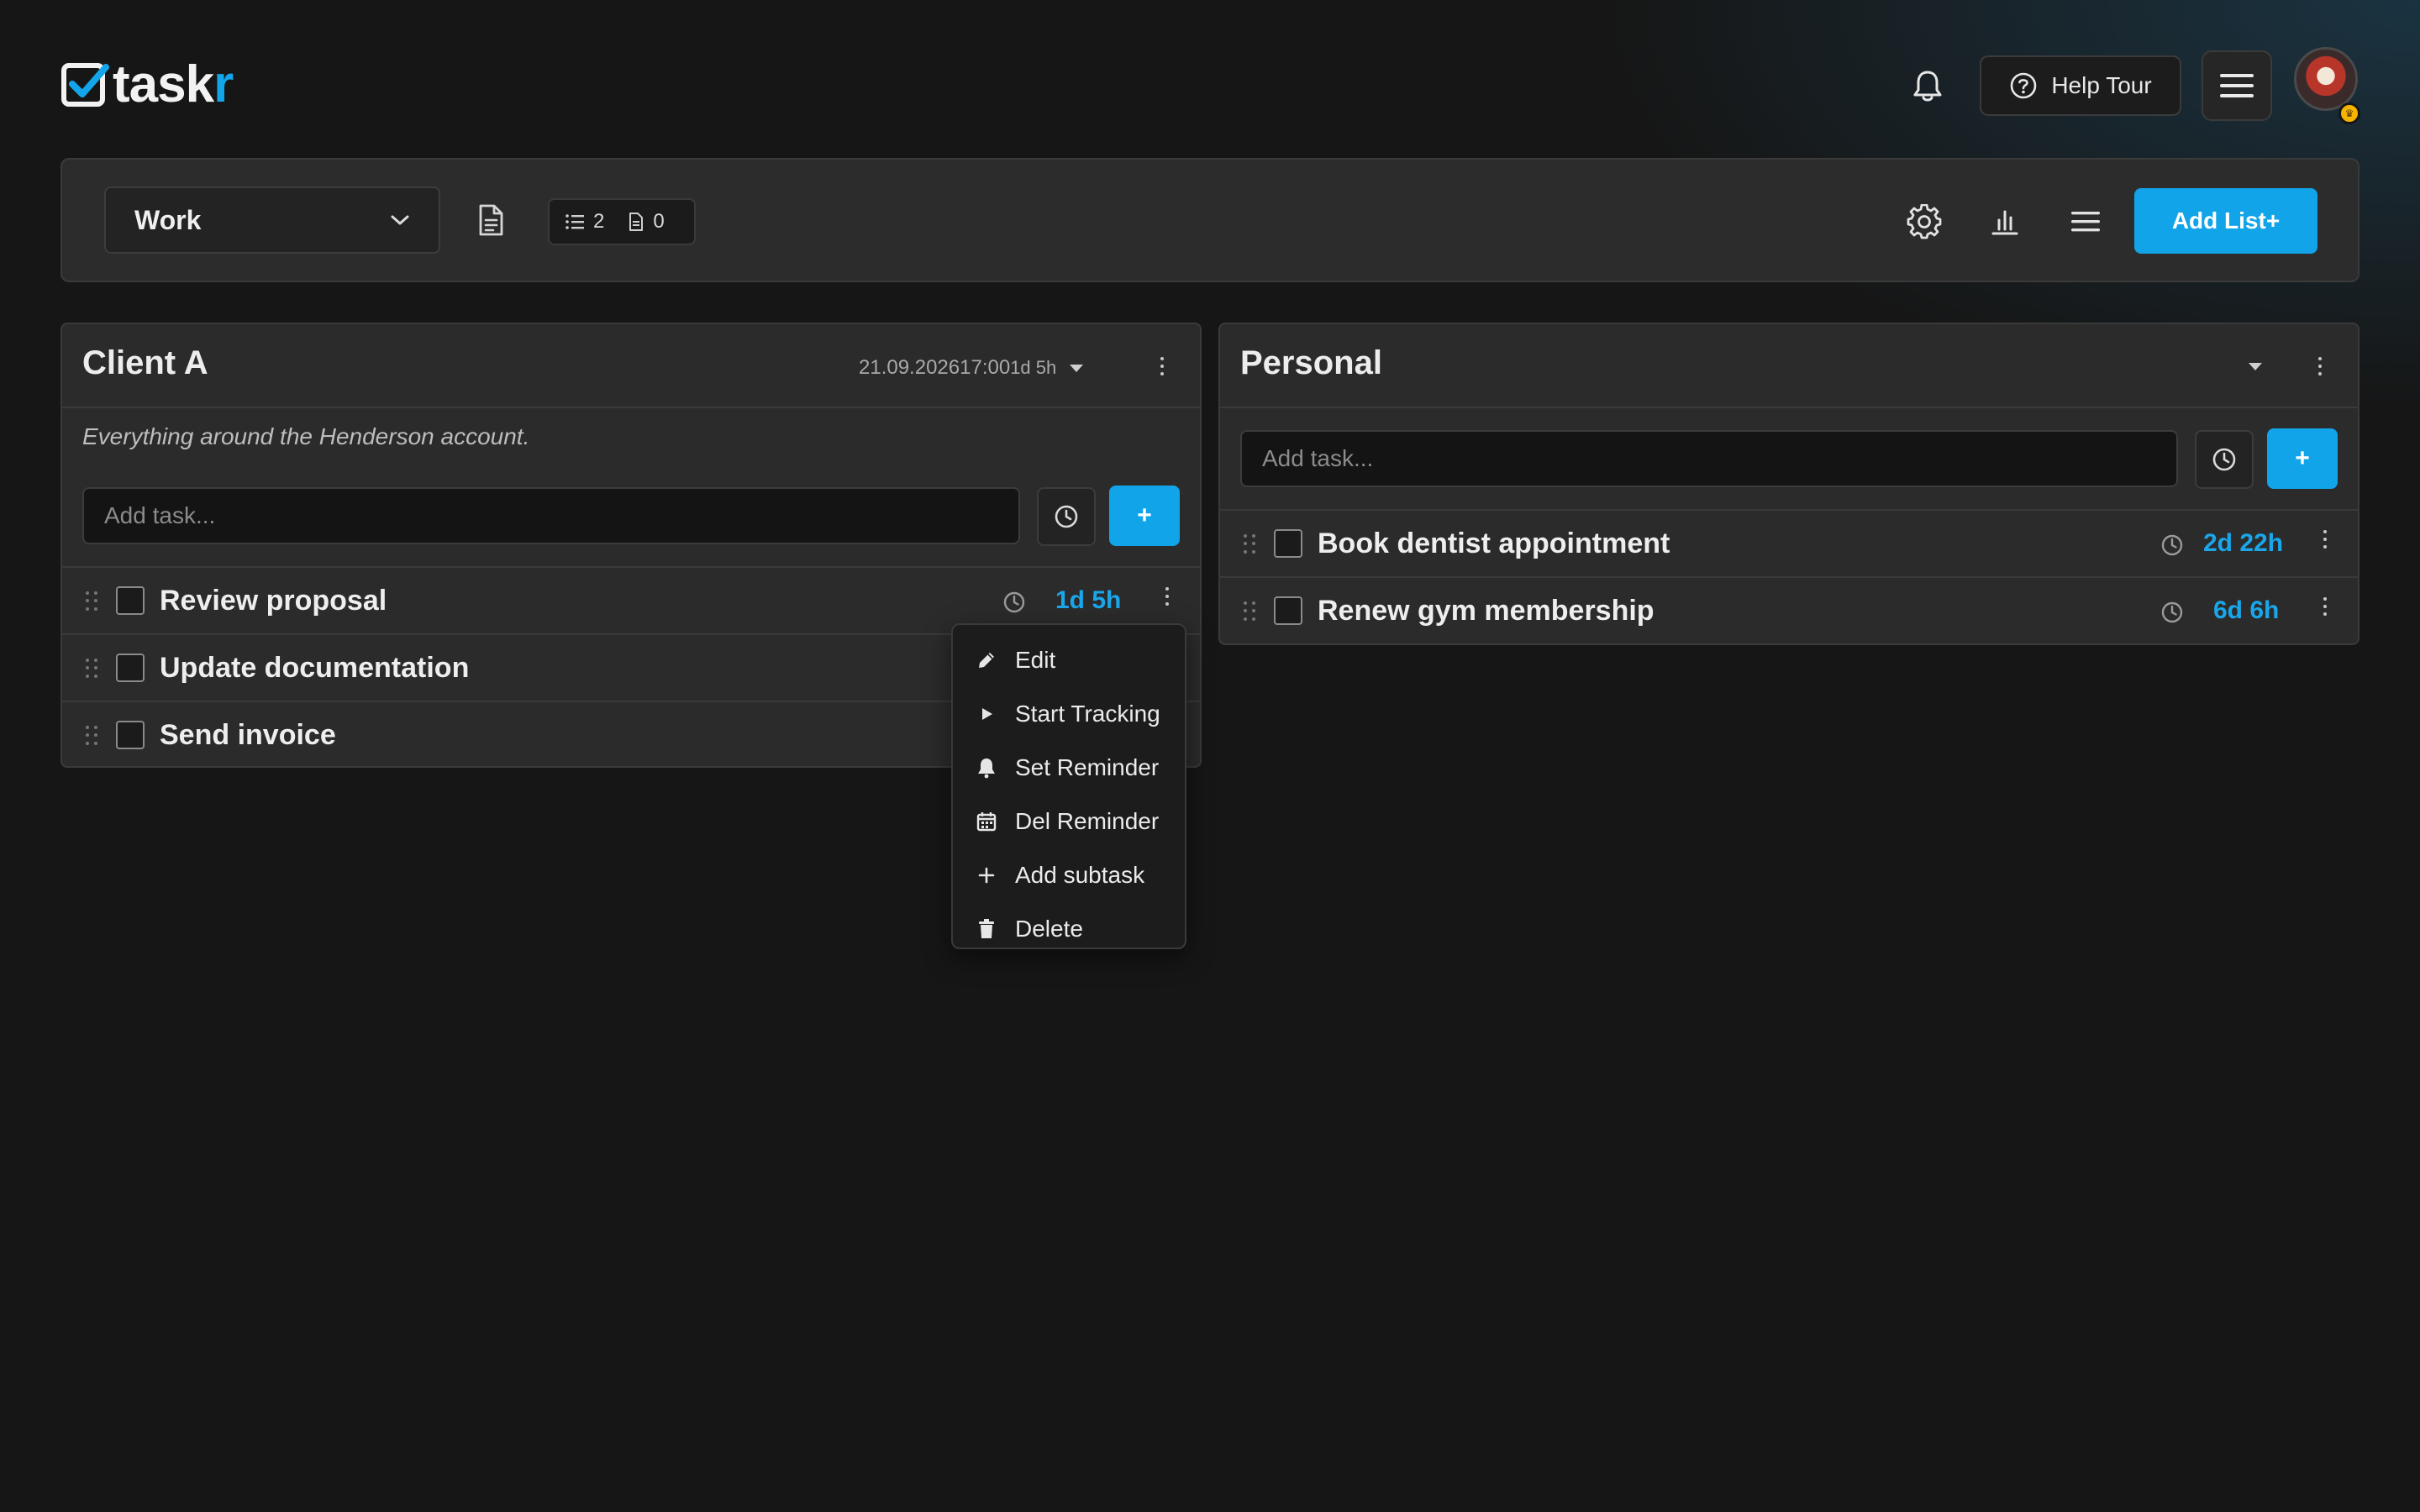 This screenshot has width=2420, height=1512. What do you see at coordinates (145, 363) in the screenshot?
I see `list-title: Client A` at bounding box center [145, 363].